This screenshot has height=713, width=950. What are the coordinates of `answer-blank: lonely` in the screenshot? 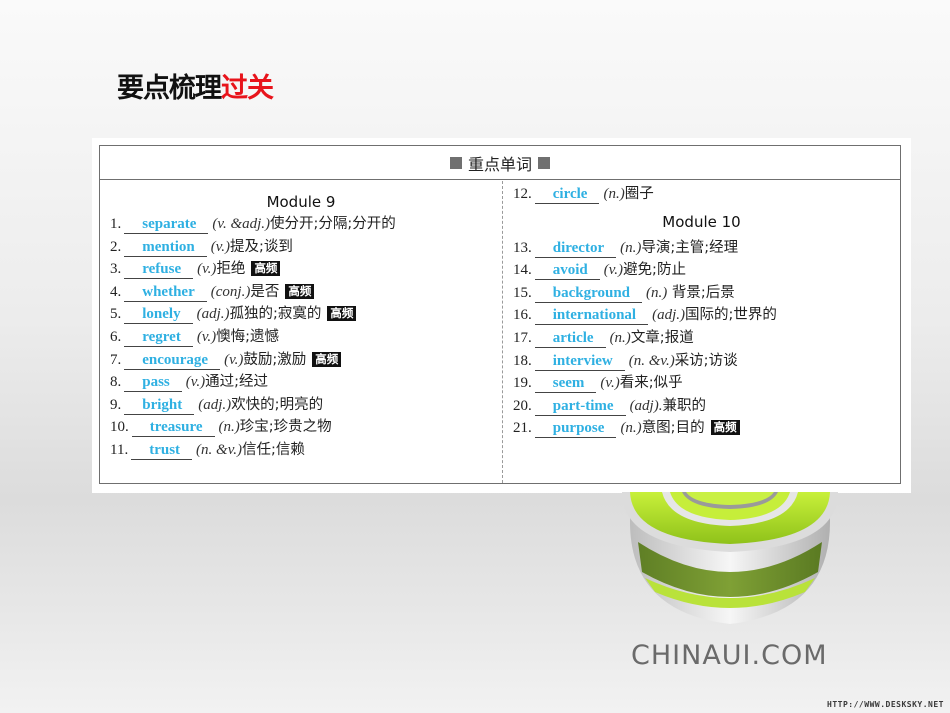 It's located at (158, 315).